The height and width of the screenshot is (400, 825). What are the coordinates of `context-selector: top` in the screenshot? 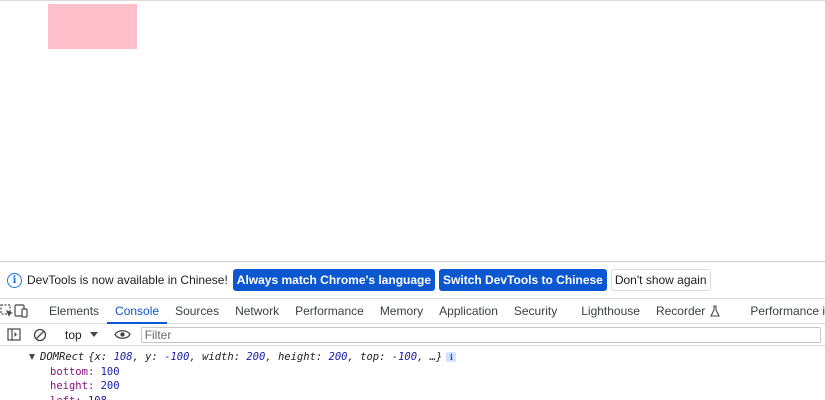 It's located at (80, 335).